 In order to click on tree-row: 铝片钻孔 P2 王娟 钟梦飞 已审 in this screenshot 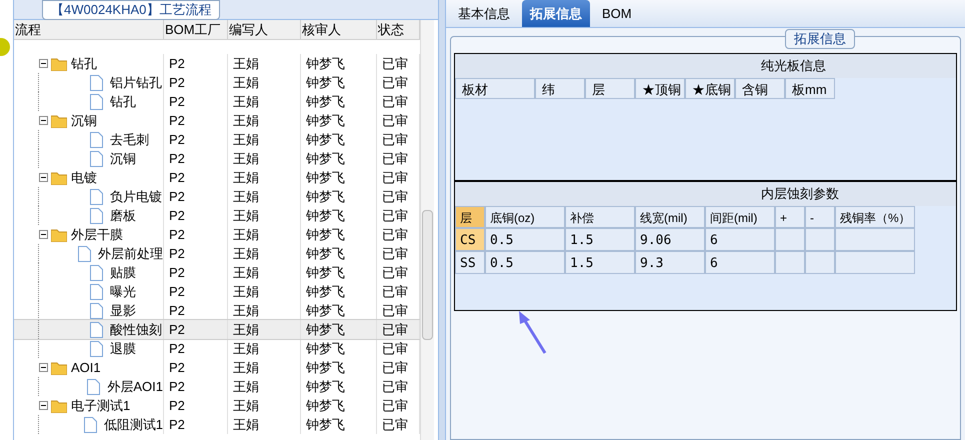, I will do `click(217, 82)`.